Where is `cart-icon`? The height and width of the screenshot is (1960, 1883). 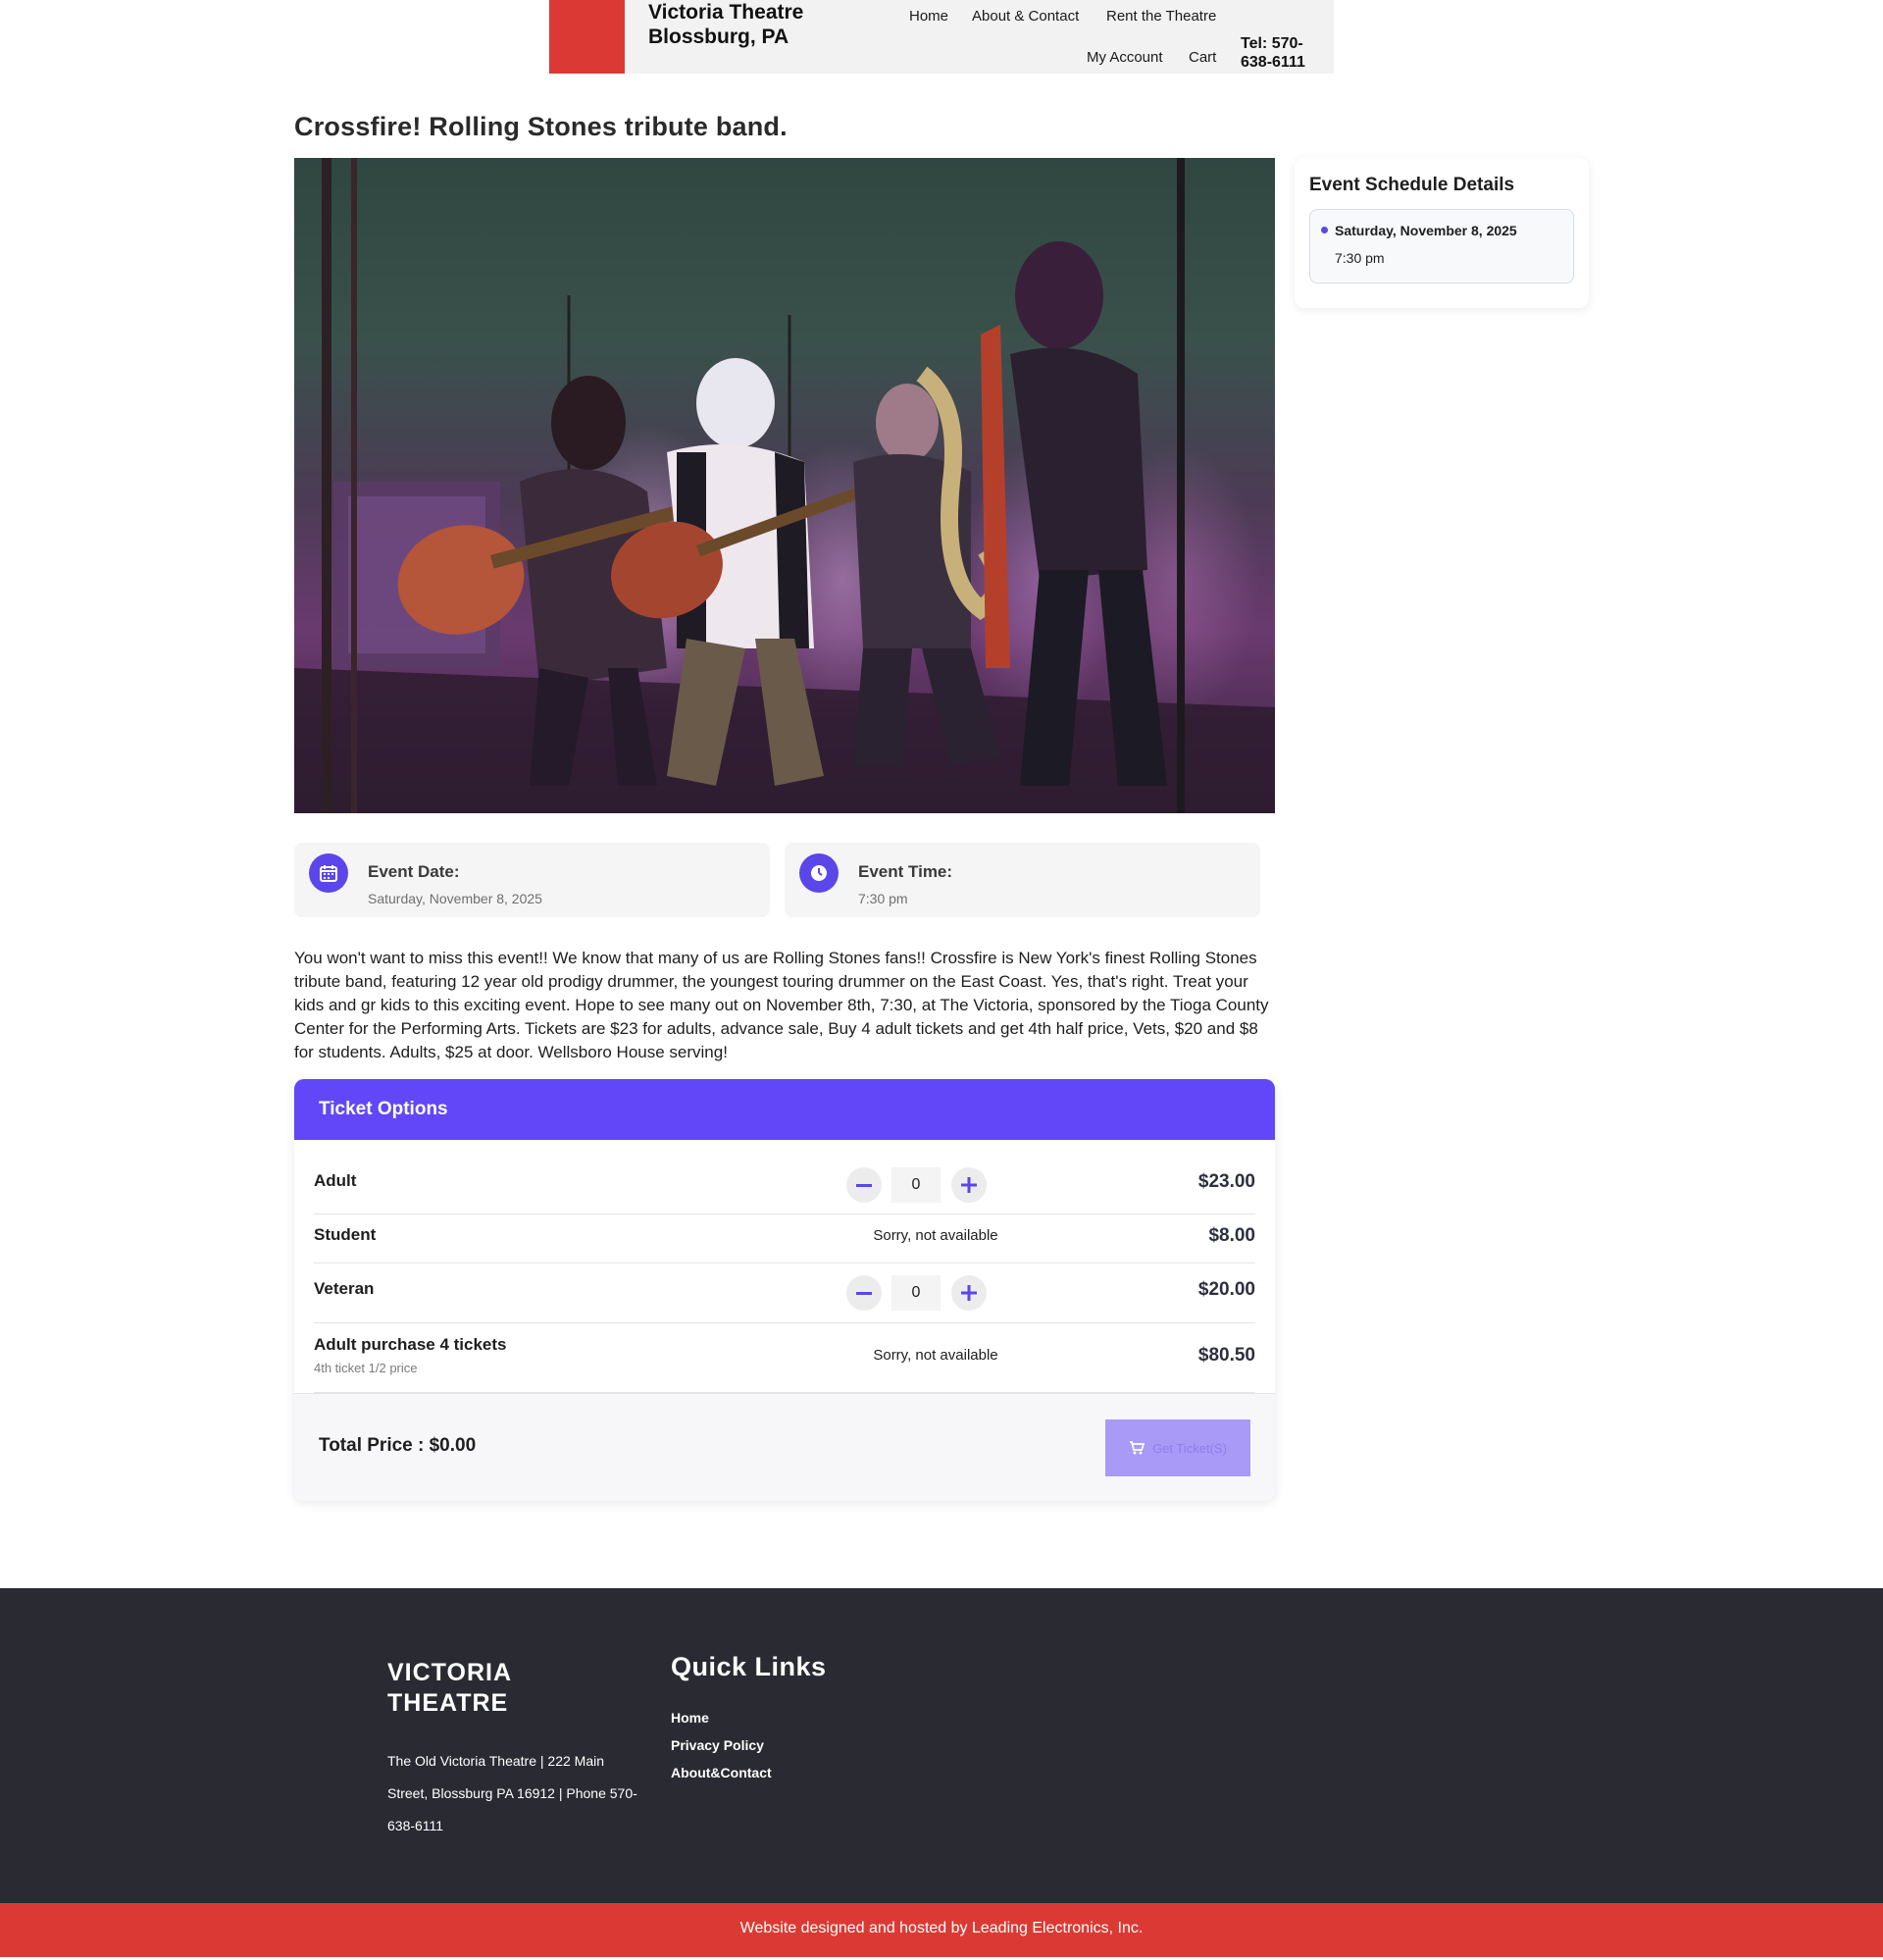 cart-icon is located at coordinates (1137, 1448).